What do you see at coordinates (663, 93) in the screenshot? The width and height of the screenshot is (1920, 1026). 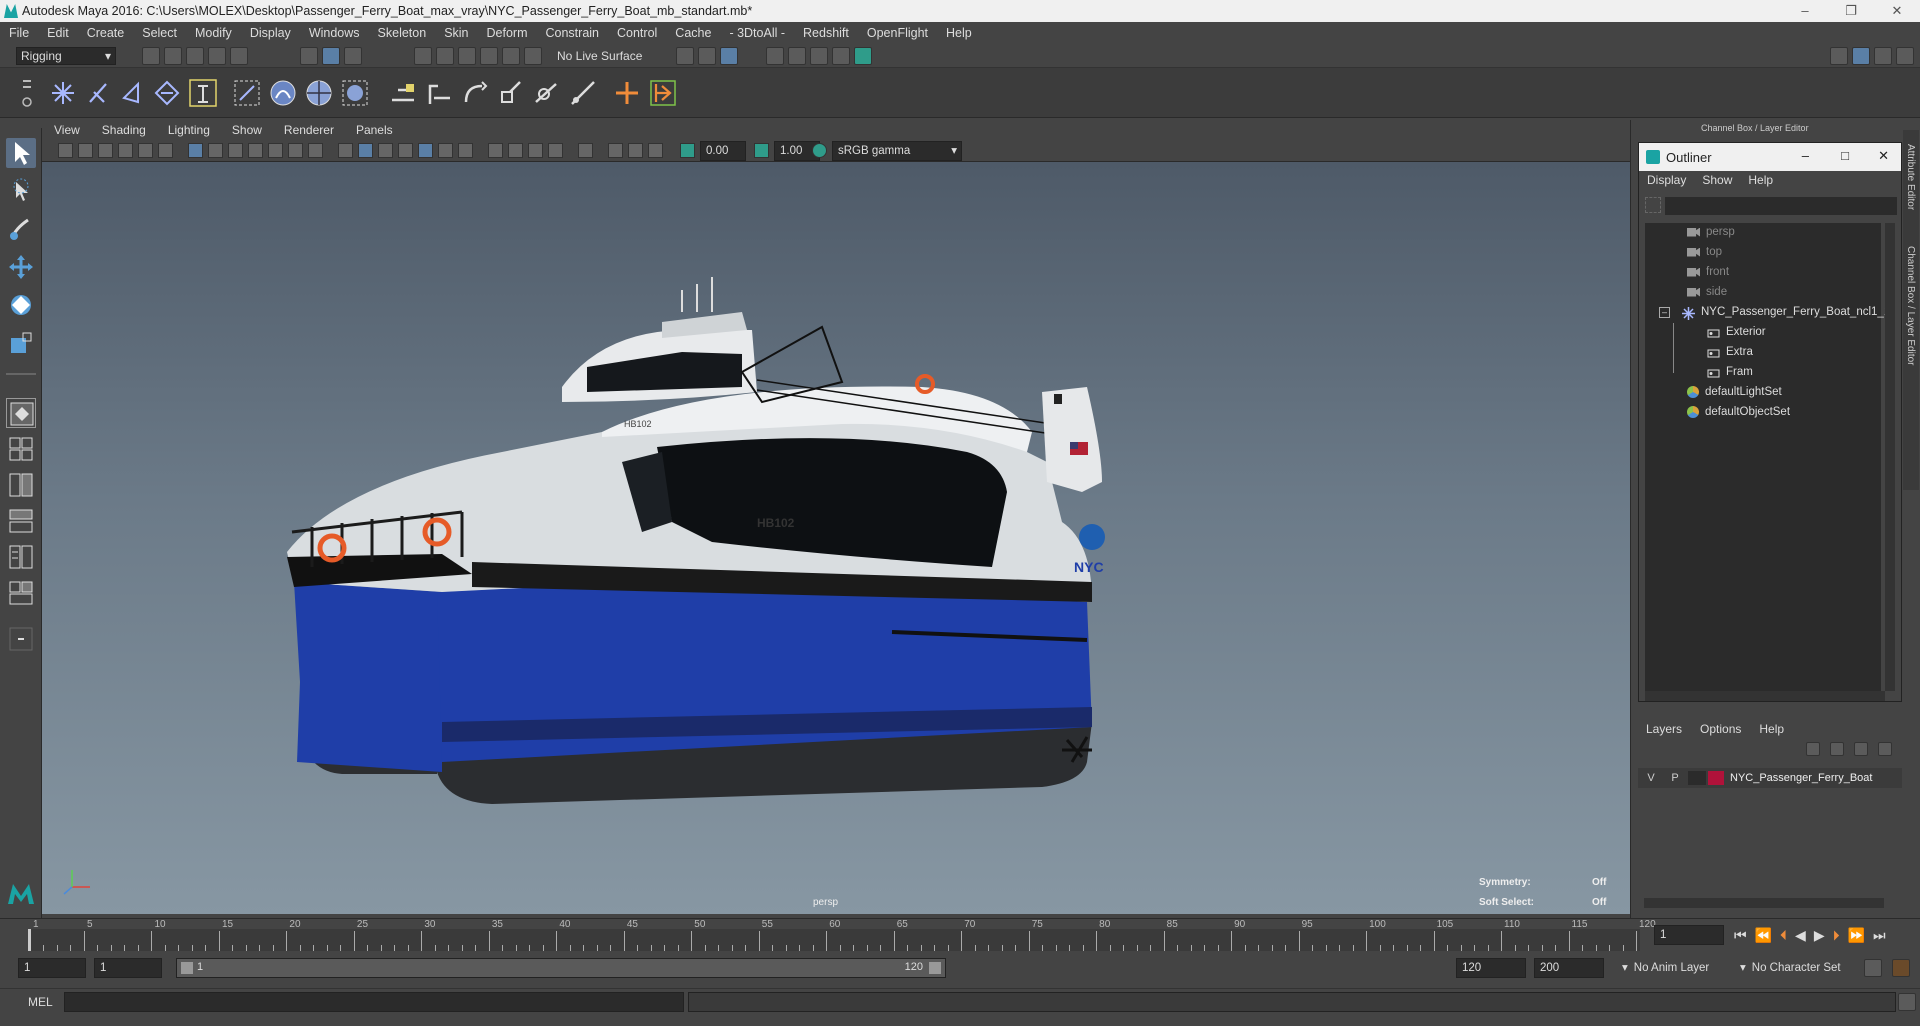 I see `ik-fk-switch-icon` at bounding box center [663, 93].